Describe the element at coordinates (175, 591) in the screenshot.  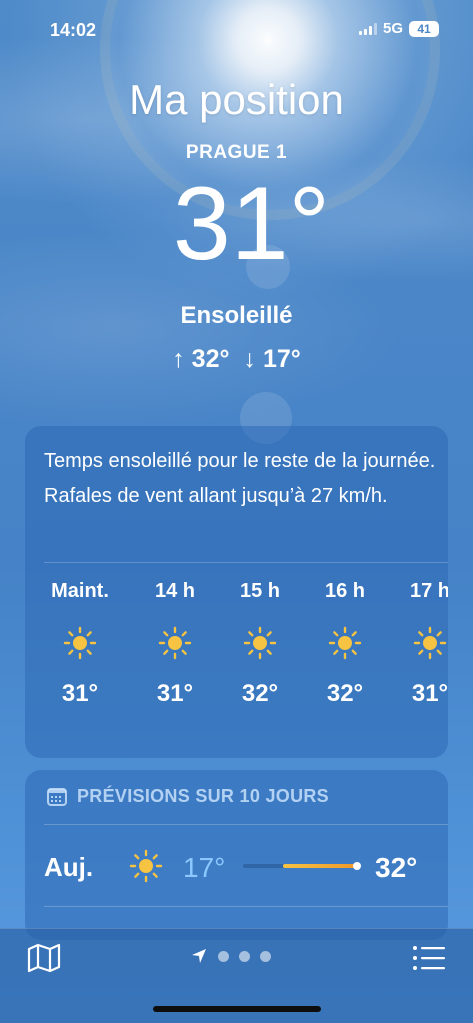
I see `hour-label: 14 h` at that location.